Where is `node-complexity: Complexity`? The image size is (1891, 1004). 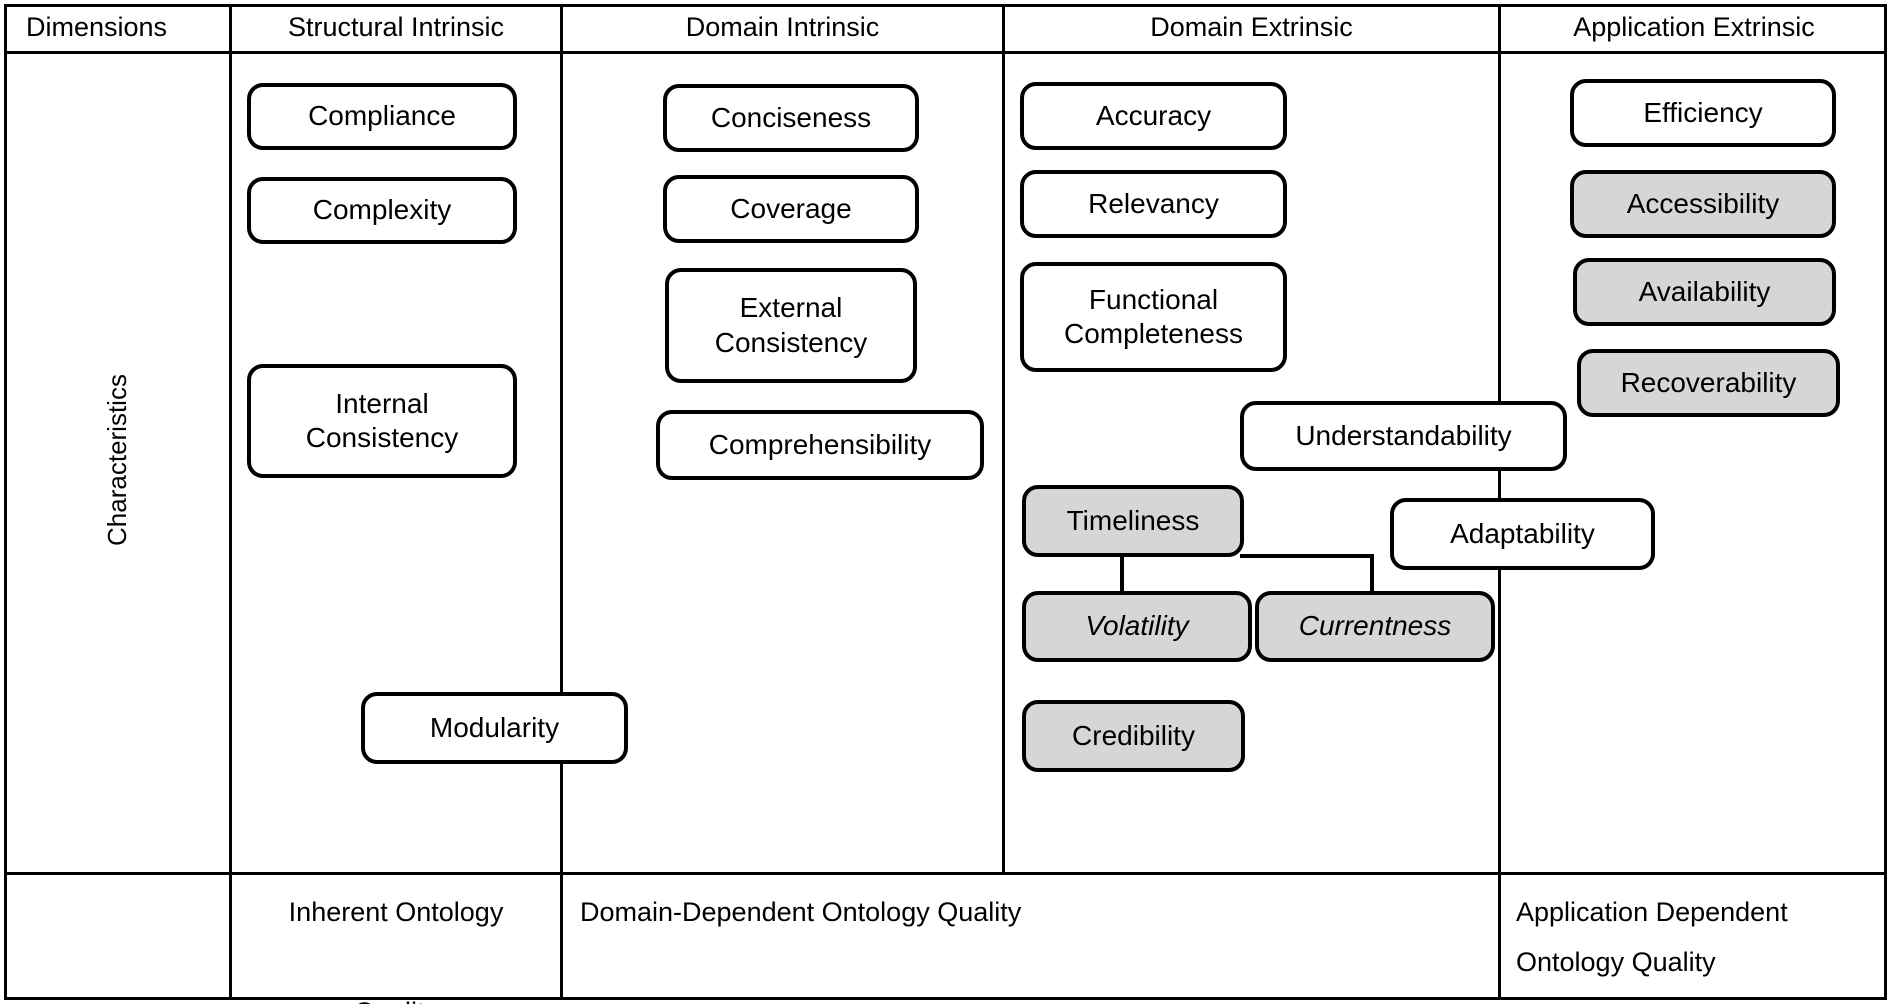 node-complexity: Complexity is located at coordinates (382, 210).